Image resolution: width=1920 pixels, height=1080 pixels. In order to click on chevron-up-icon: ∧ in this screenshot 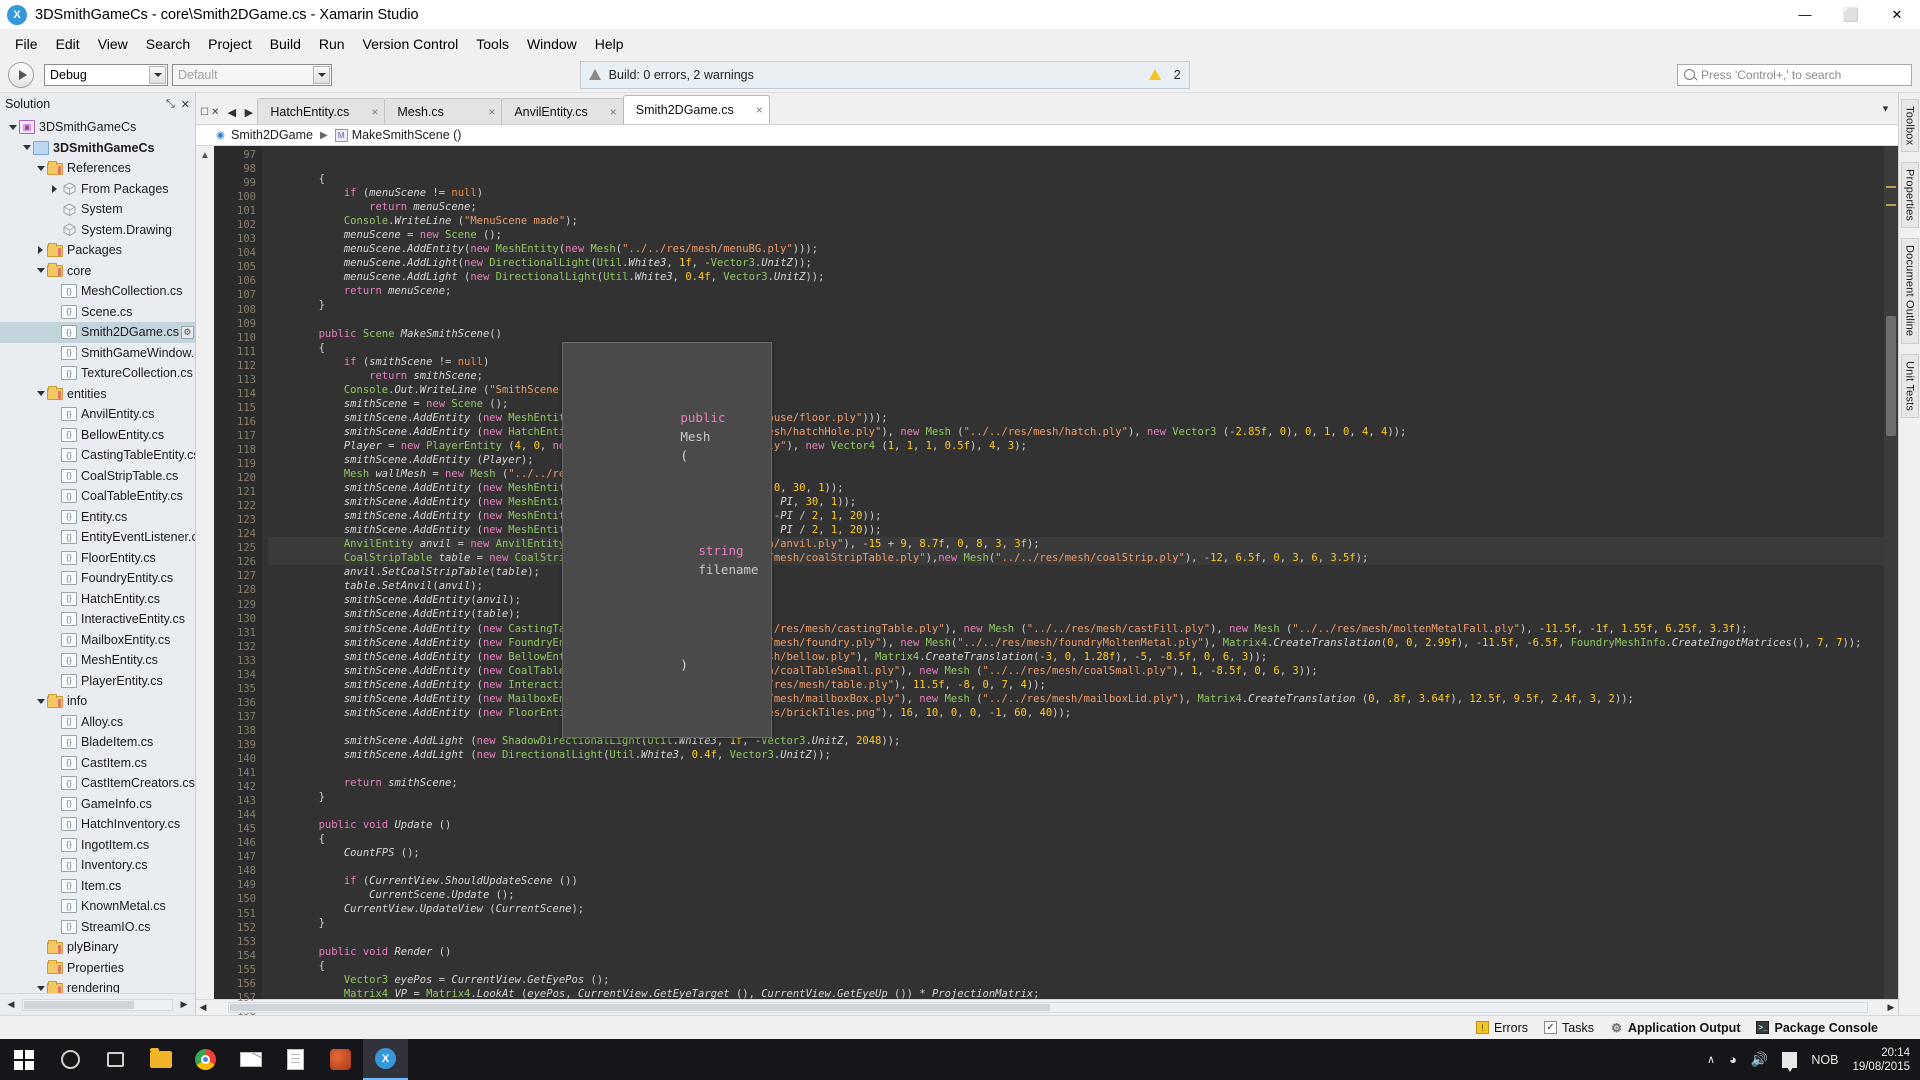, I will do `click(1711, 1059)`.